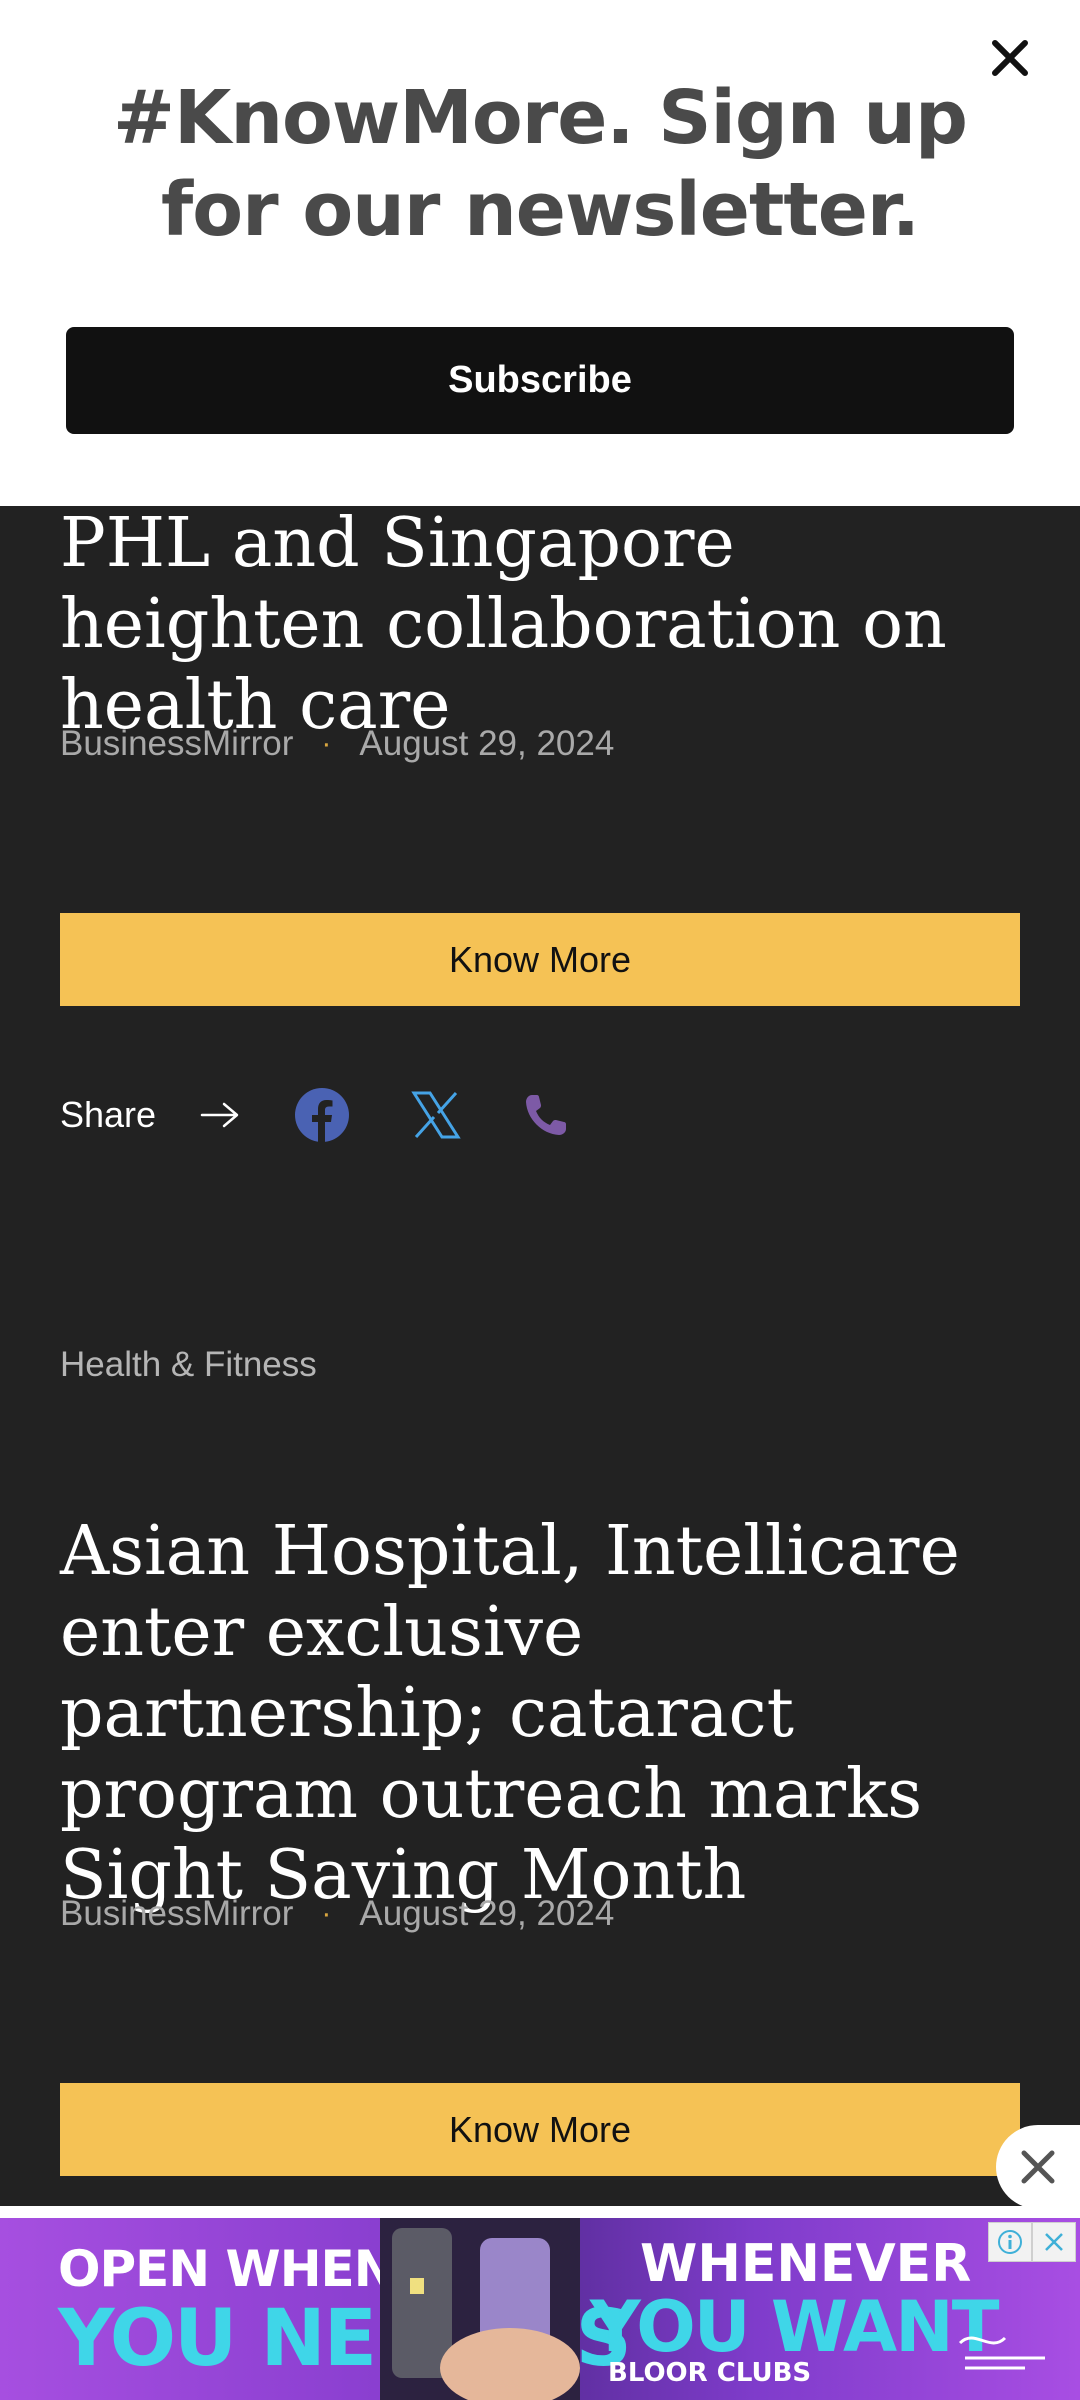 This screenshot has width=1080, height=2400. I want to click on share-row: Share, so click(318, 1115).